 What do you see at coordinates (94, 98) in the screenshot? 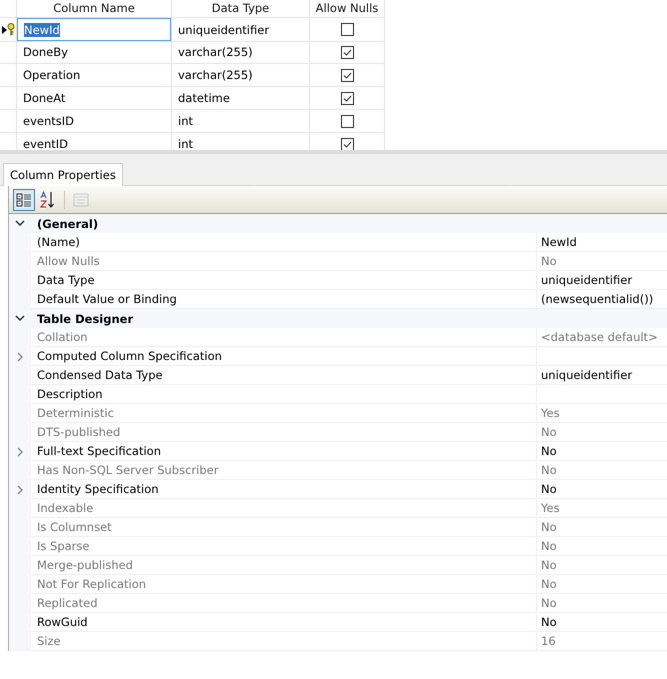
I see `column-name-cell: DoneAt` at bounding box center [94, 98].